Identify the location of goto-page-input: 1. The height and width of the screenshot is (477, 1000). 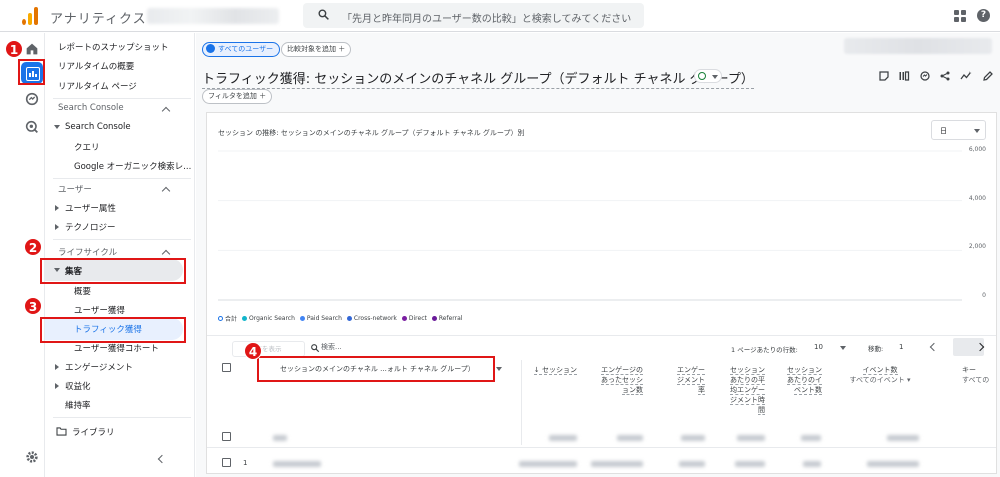
(901, 347).